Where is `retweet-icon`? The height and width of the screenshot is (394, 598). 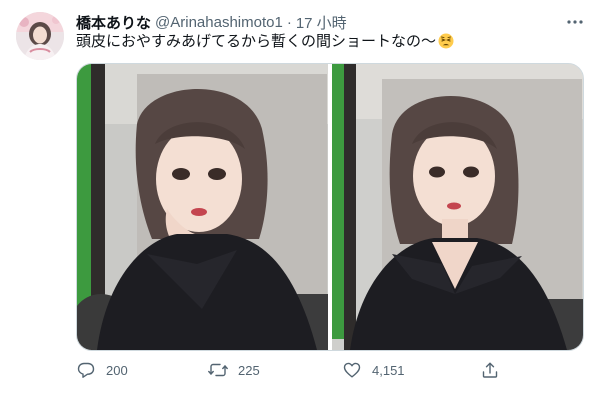 retweet-icon is located at coordinates (218, 370).